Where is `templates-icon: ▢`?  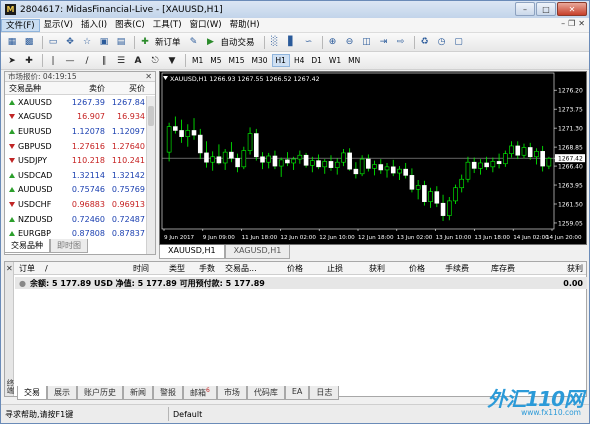
templates-icon: ▢ is located at coordinates (459, 42).